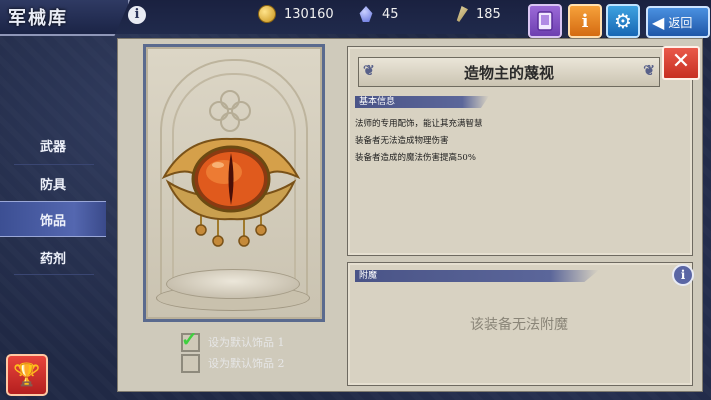 The width and height of the screenshot is (711, 400). I want to click on trophy-icon: 🏆, so click(27, 375).